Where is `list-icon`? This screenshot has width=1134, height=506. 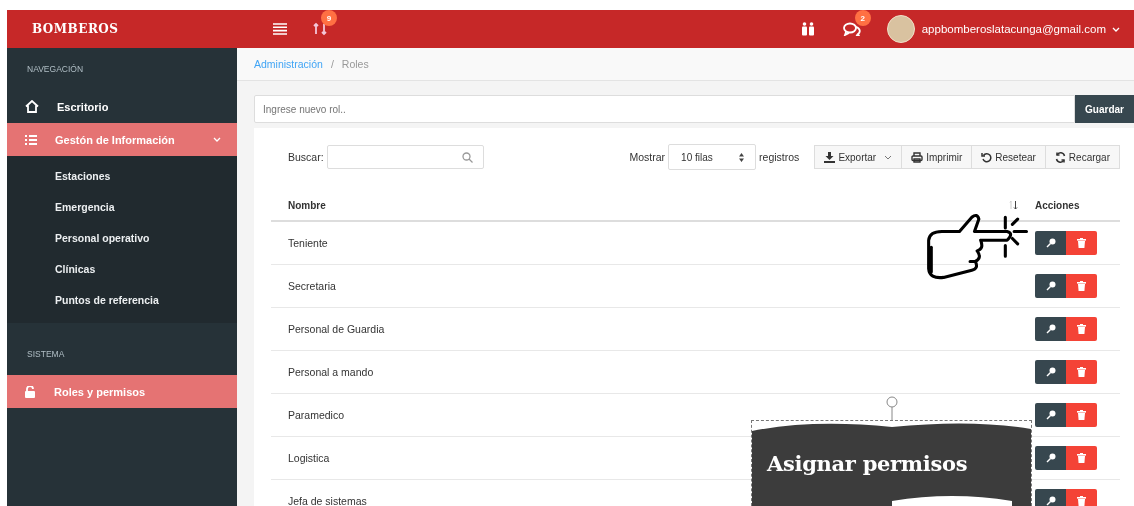 list-icon is located at coordinates (31, 139).